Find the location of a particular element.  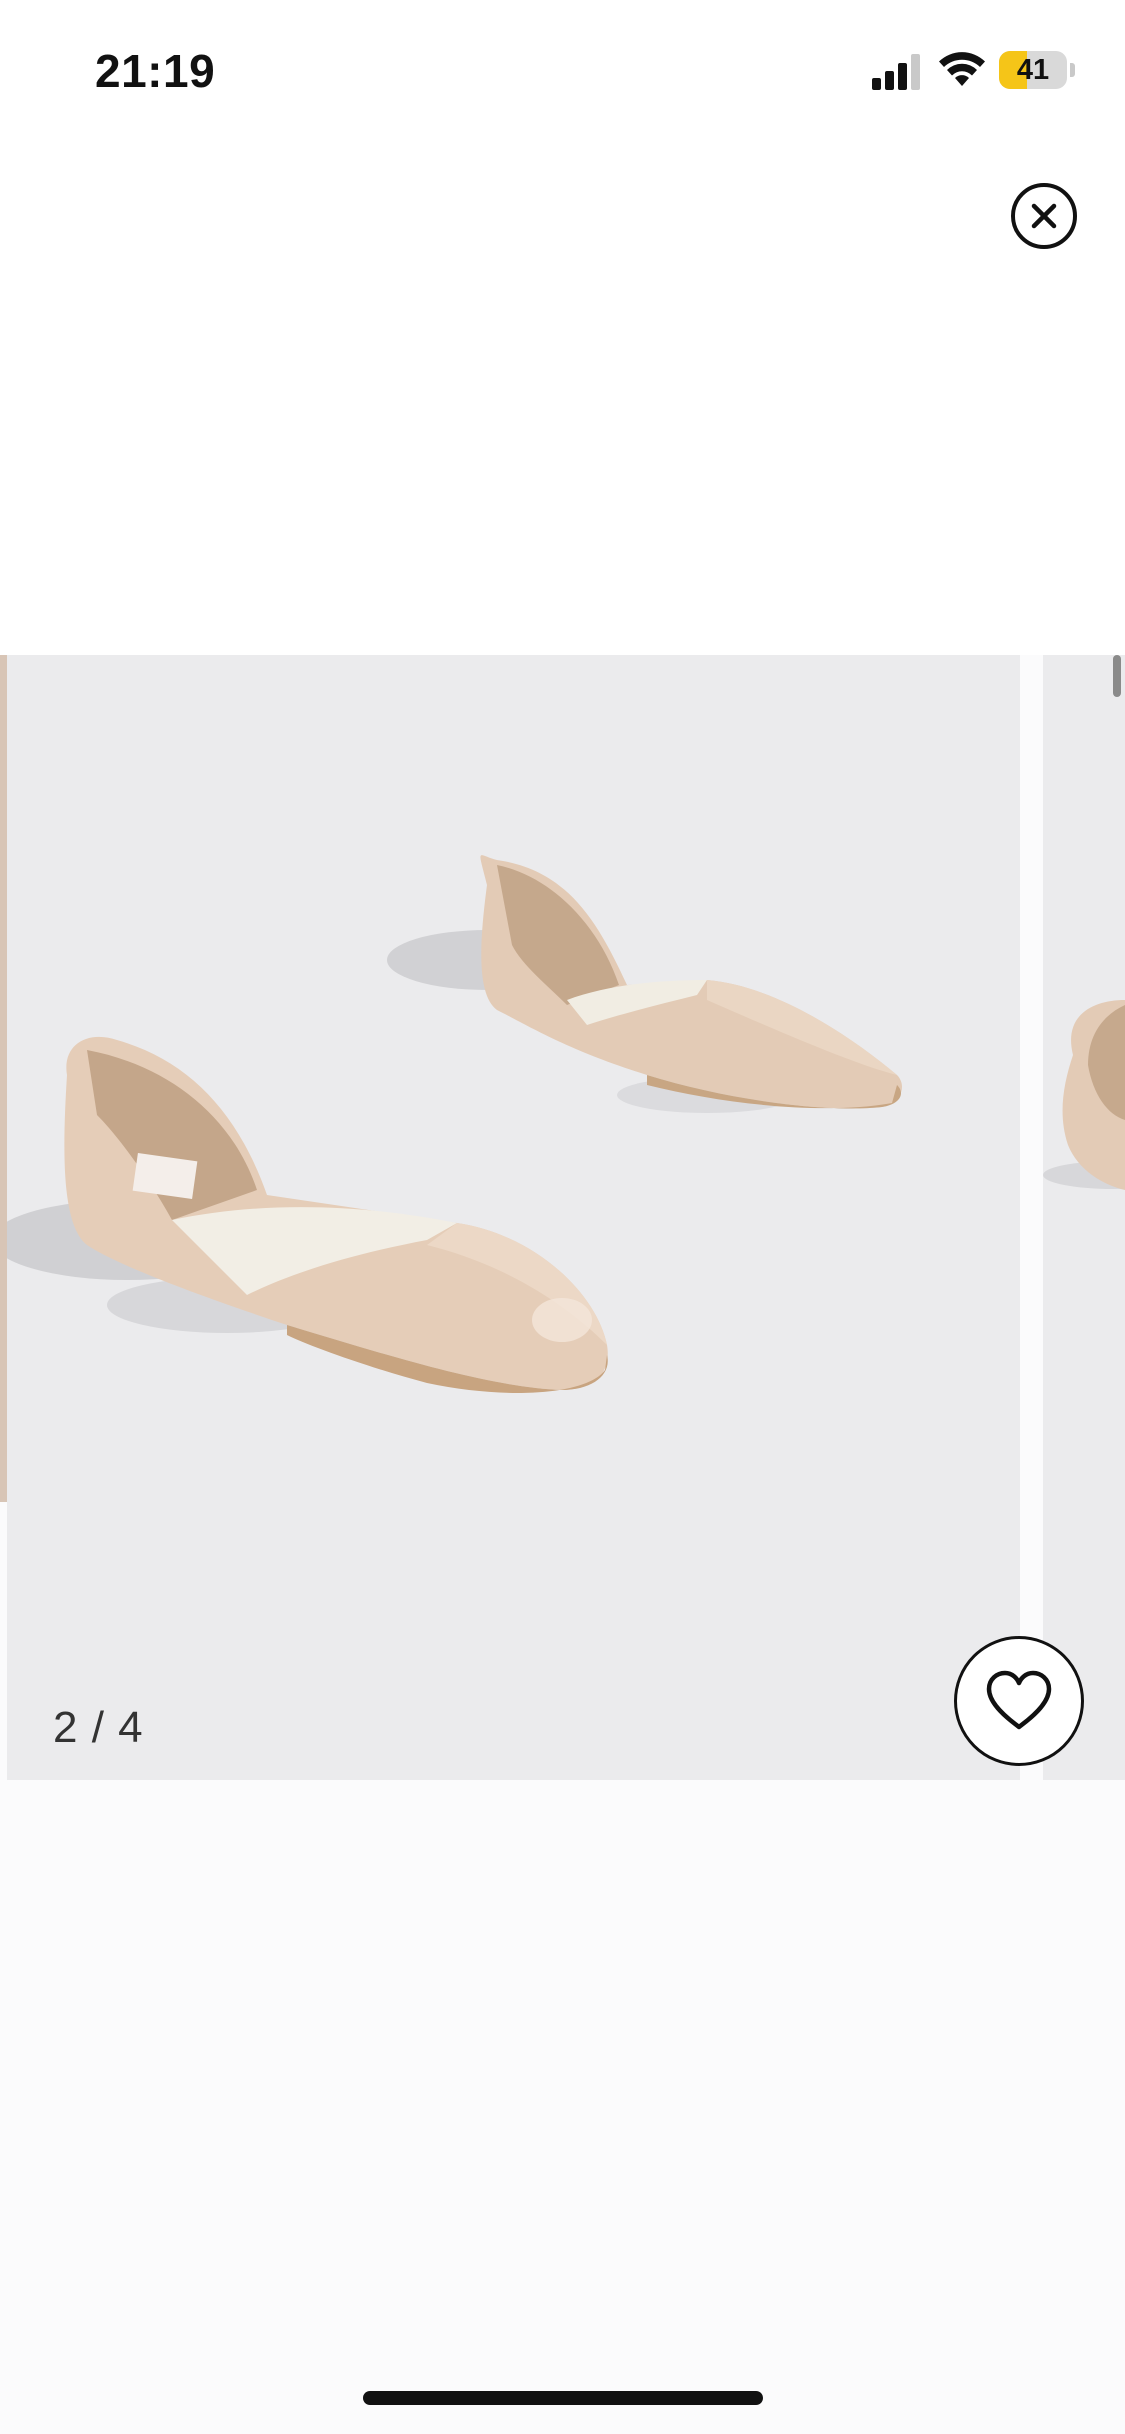

scroll-indicator is located at coordinates (1117, 676).